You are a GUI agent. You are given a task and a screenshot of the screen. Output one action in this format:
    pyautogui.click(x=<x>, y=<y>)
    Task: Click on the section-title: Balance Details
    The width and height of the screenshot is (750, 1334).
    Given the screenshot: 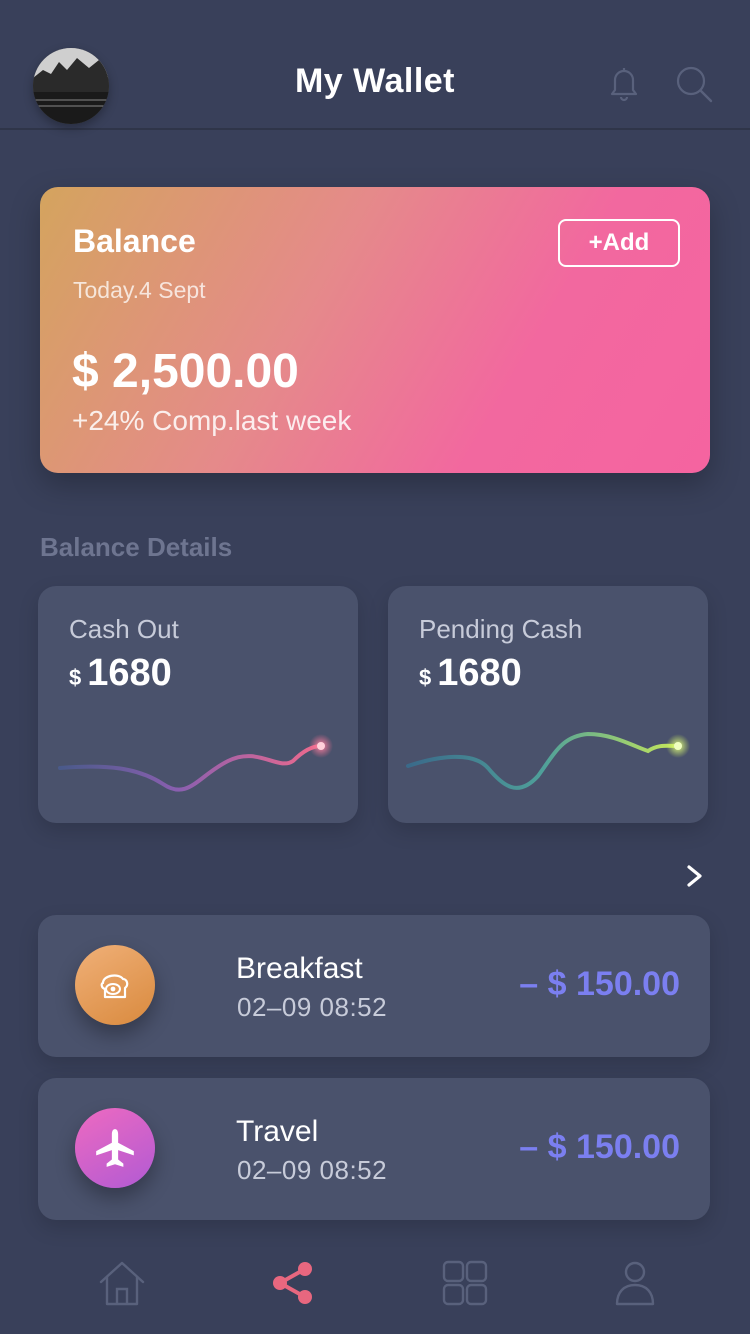 What is the action you would take?
    pyautogui.click(x=136, y=547)
    